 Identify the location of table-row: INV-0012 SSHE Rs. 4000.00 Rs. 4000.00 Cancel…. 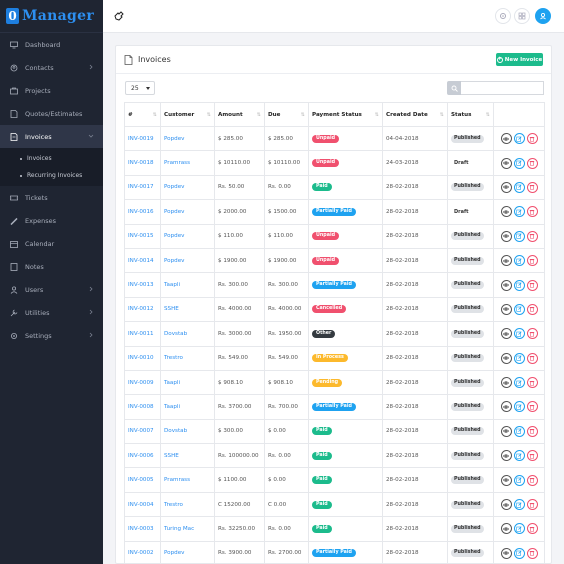
(334, 309).